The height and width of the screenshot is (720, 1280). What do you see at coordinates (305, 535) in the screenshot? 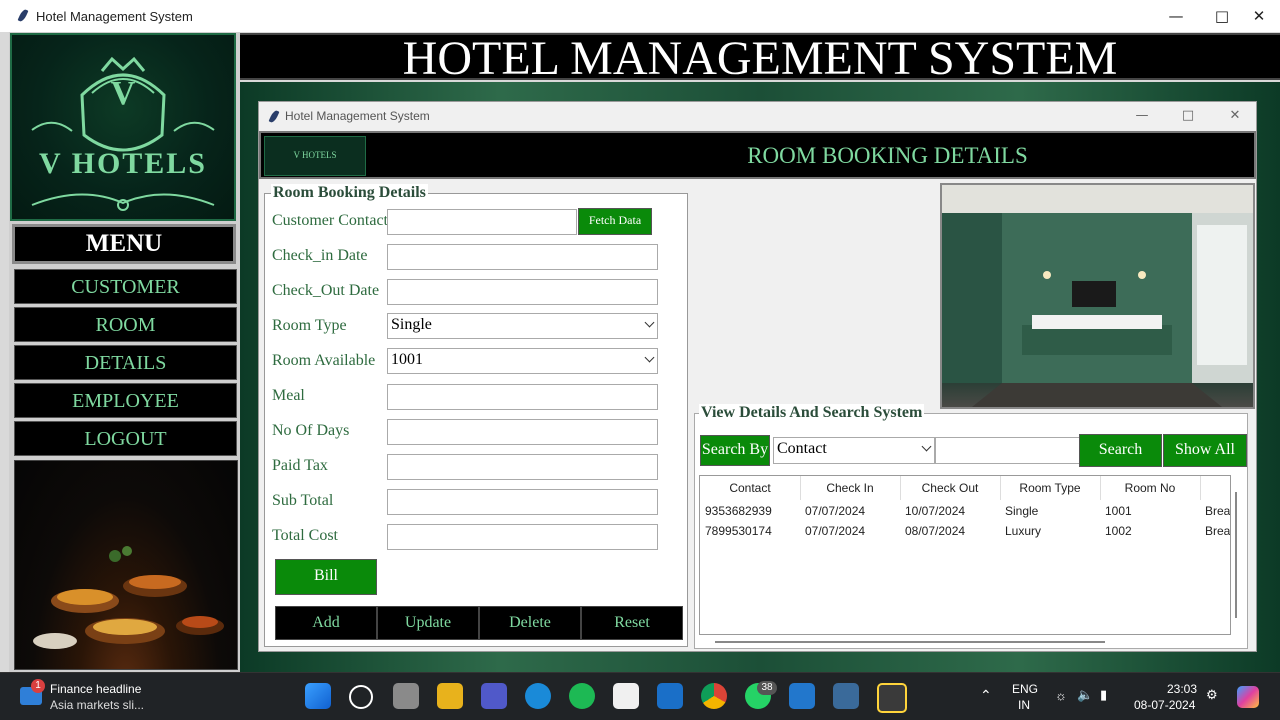
I see `total-label: Total Cost` at bounding box center [305, 535].